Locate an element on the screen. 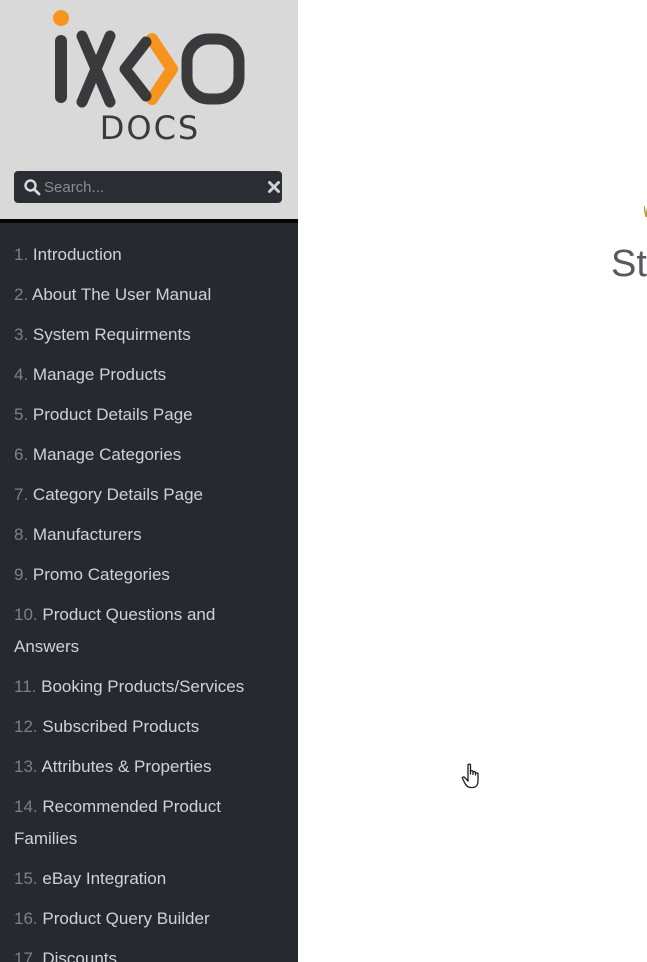  nav-item-number: 16. is located at coordinates (26, 918).